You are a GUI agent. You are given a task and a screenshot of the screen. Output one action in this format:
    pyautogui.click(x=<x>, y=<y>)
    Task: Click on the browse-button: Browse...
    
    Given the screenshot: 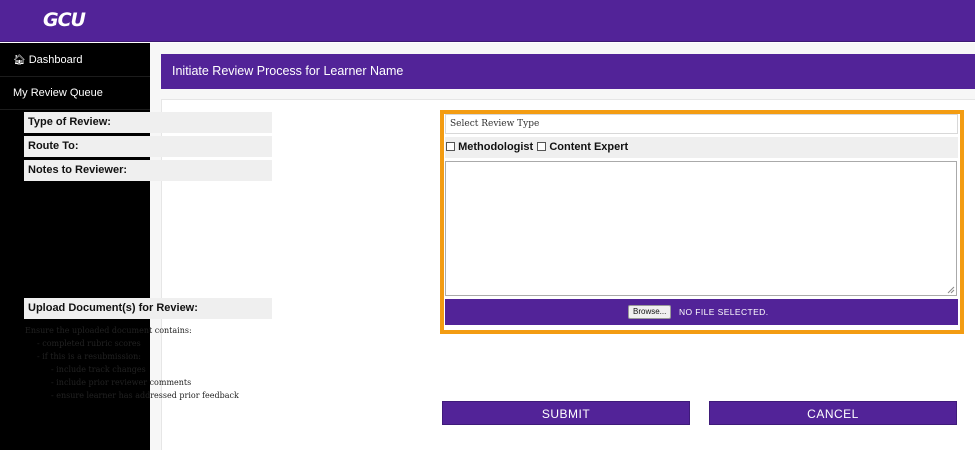 What is the action you would take?
    pyautogui.click(x=650, y=312)
    